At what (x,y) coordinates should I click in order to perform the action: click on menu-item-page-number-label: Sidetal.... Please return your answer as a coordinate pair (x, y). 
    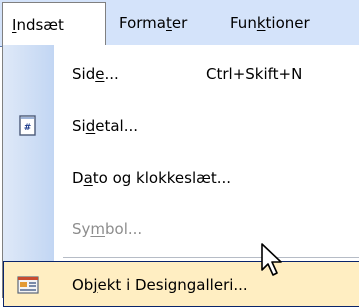
    Looking at the image, I should click on (105, 126).